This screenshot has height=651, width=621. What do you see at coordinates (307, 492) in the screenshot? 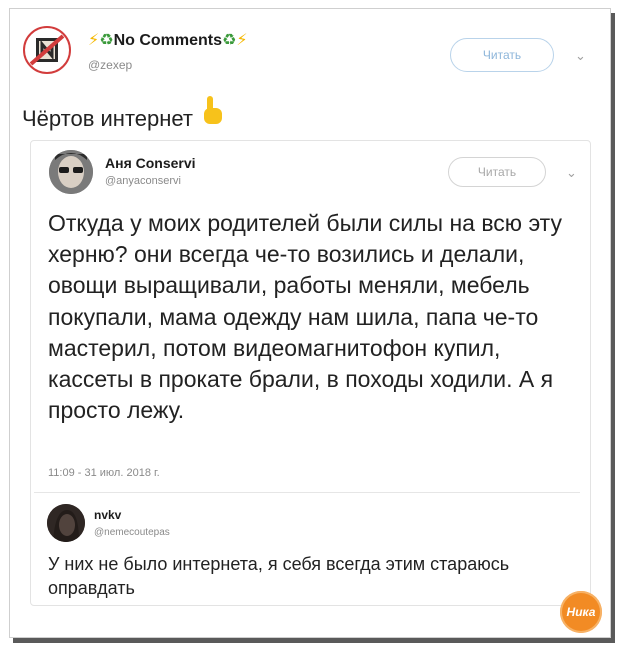
I see `divider` at bounding box center [307, 492].